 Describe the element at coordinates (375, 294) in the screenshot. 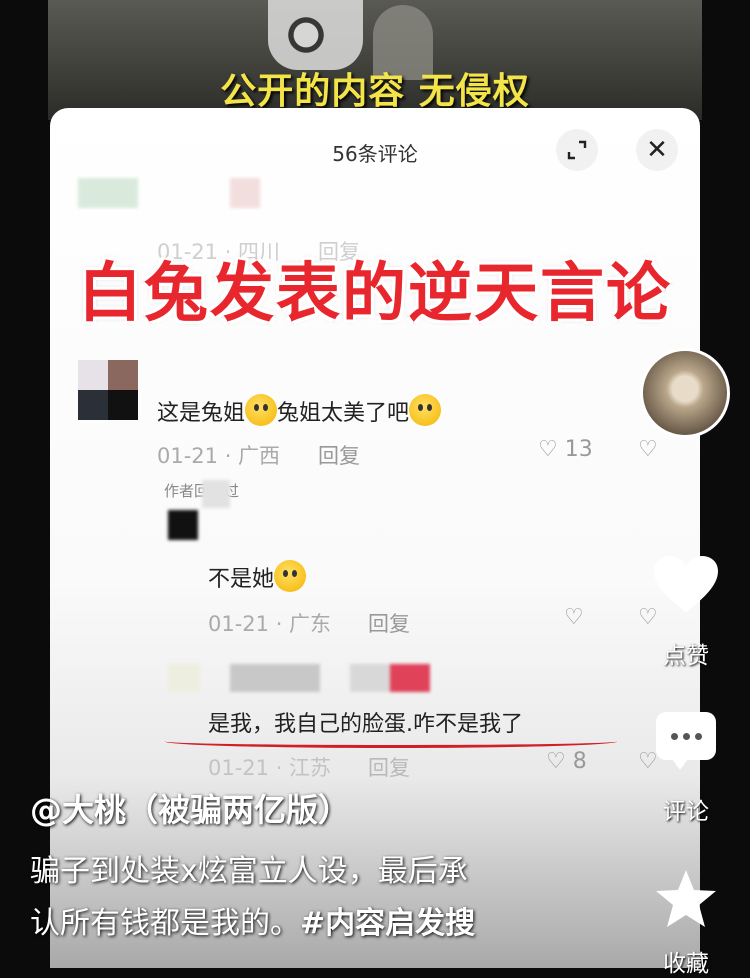

I see `headline-overlay: 白兔发表的逆天言论` at that location.